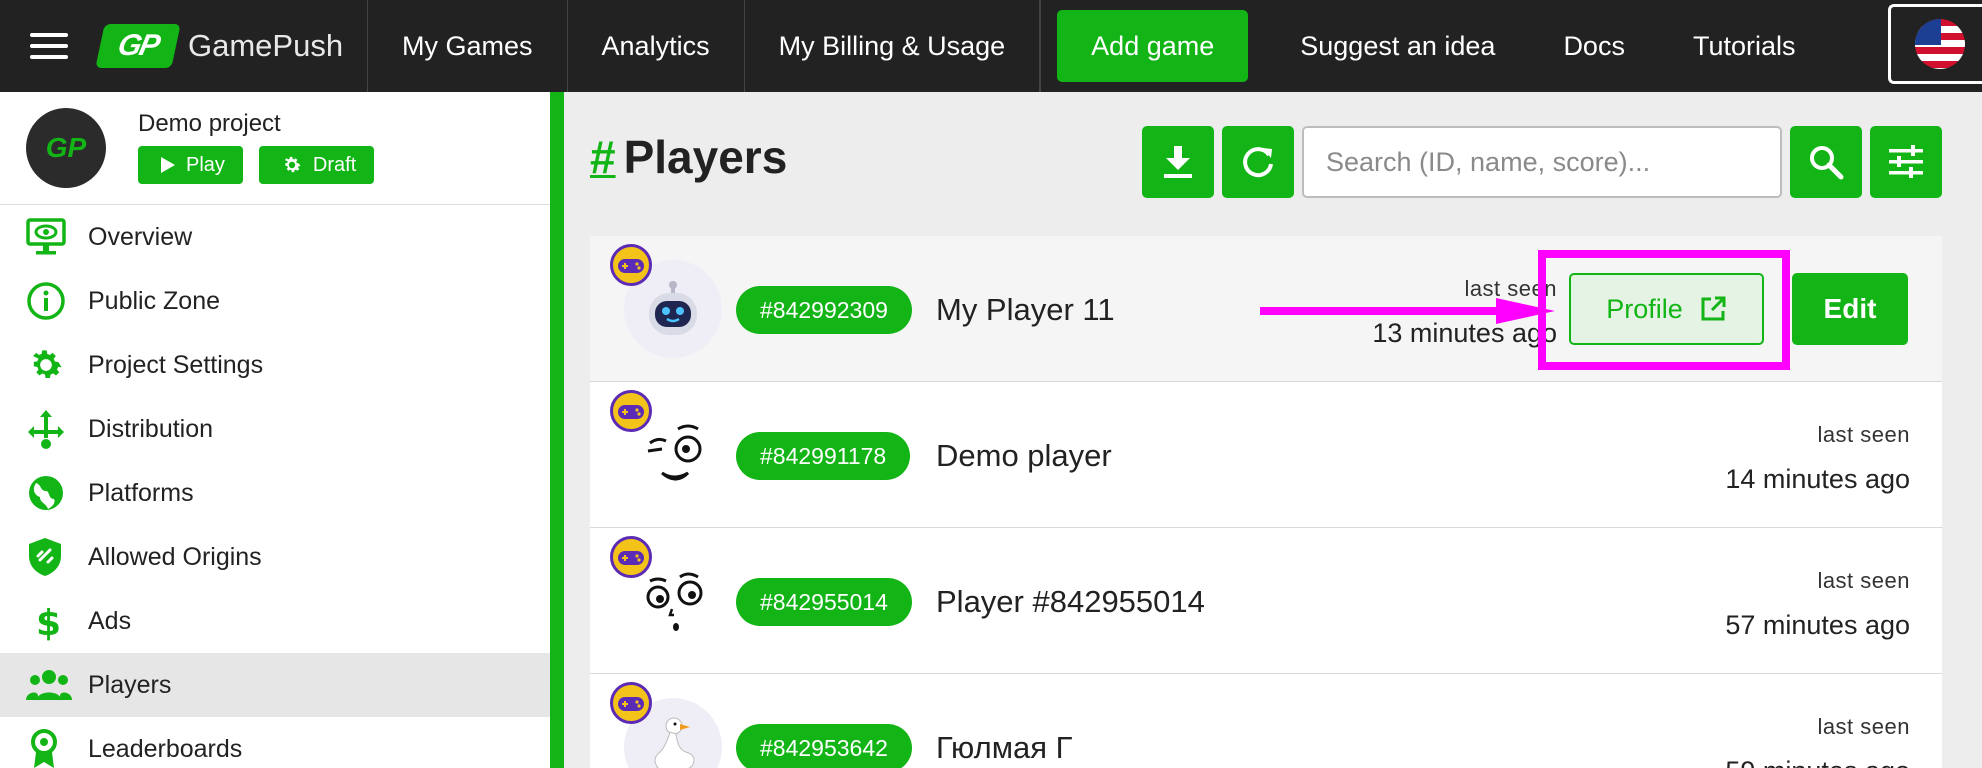 This screenshot has height=768, width=1982. What do you see at coordinates (1817, 741) in the screenshot?
I see `last-seen: last seen 59 minutes ago` at bounding box center [1817, 741].